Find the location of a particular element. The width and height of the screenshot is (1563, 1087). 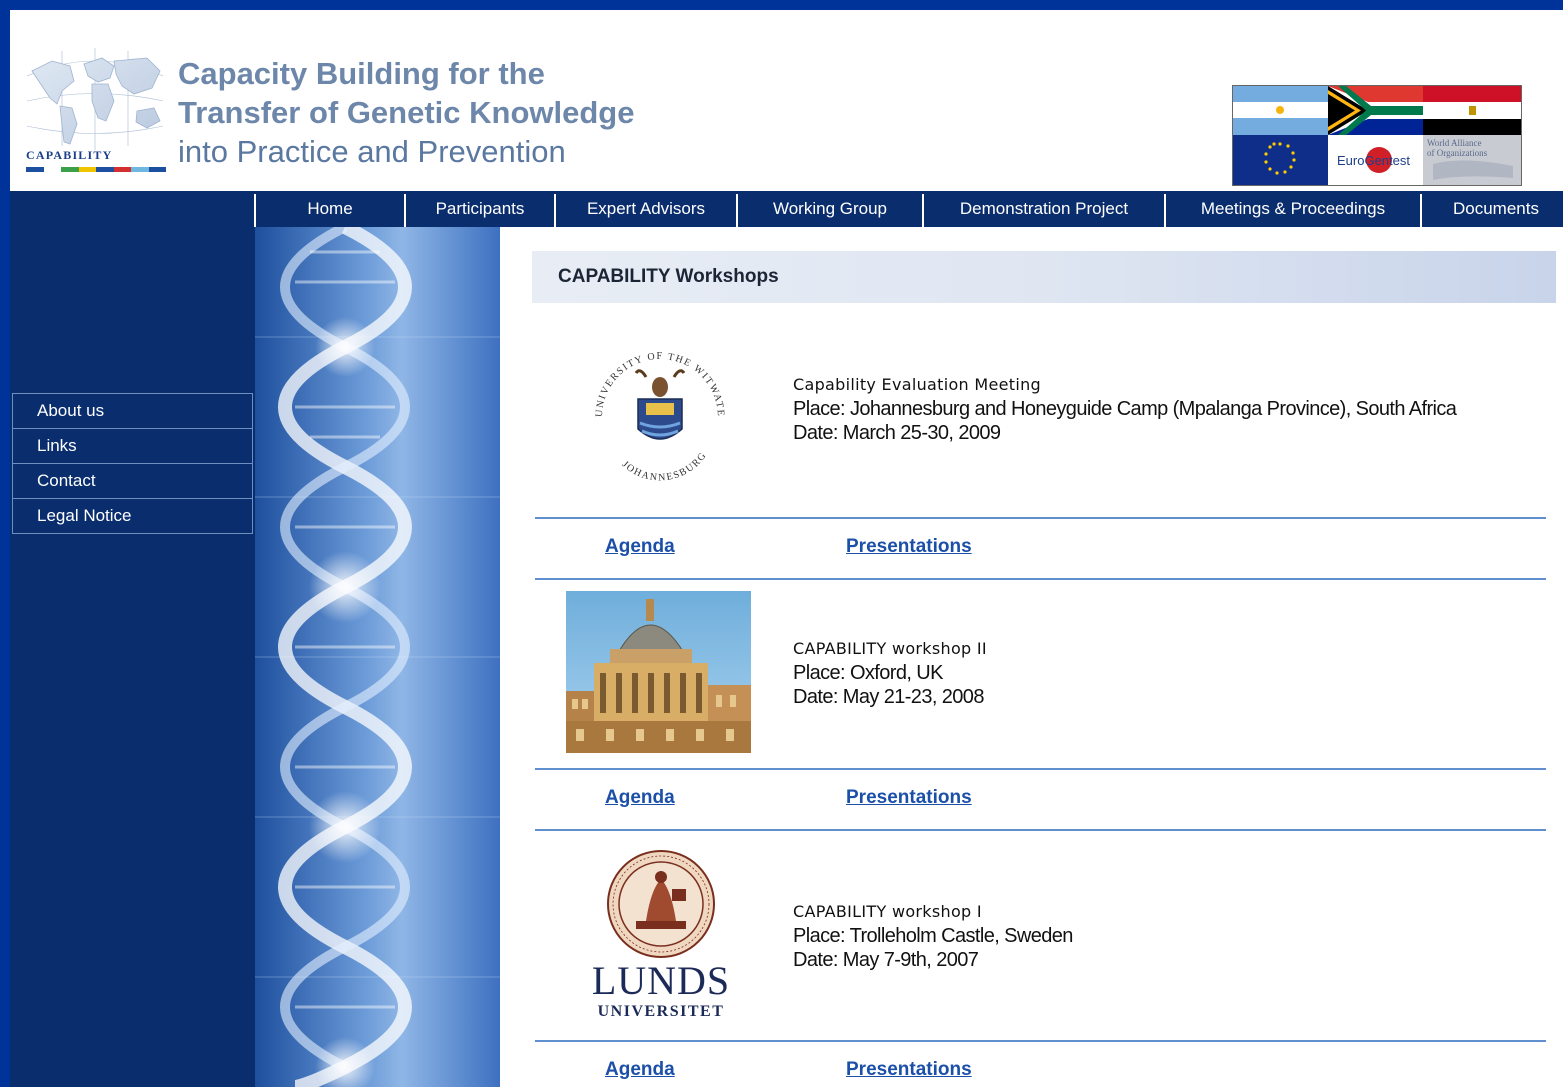

sidebar-item-contact: Contact is located at coordinates (132, 480).